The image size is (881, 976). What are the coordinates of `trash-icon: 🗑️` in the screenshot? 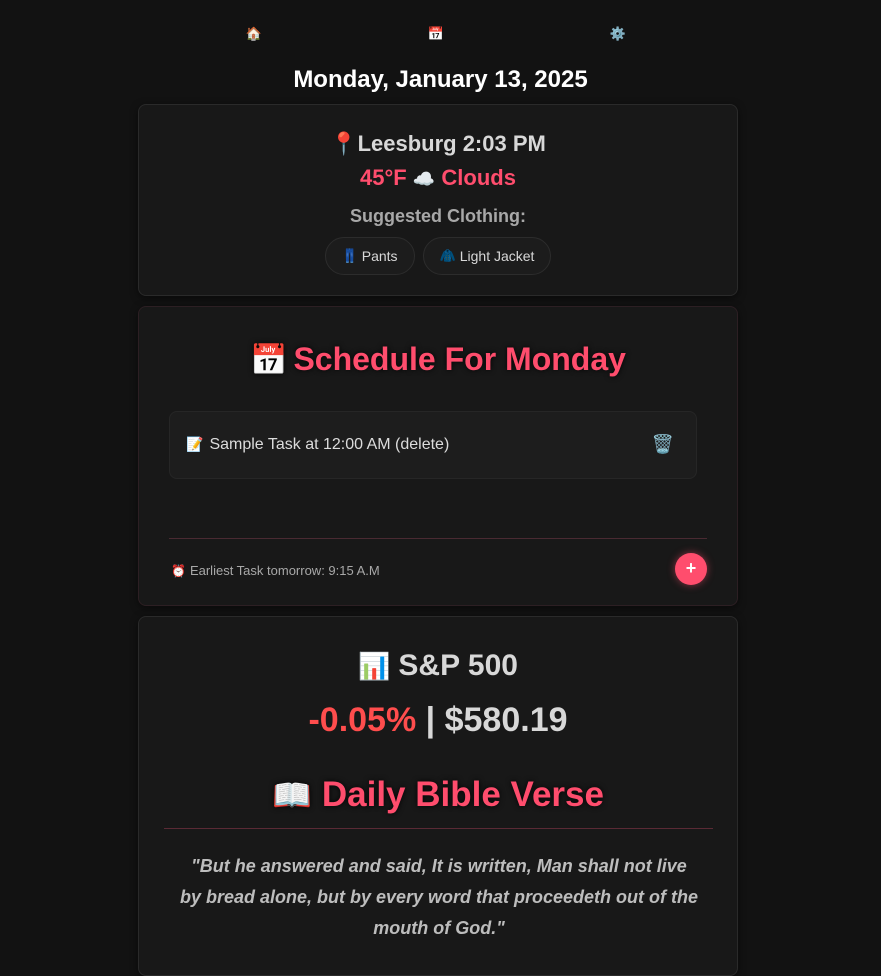 It's located at (663, 444).